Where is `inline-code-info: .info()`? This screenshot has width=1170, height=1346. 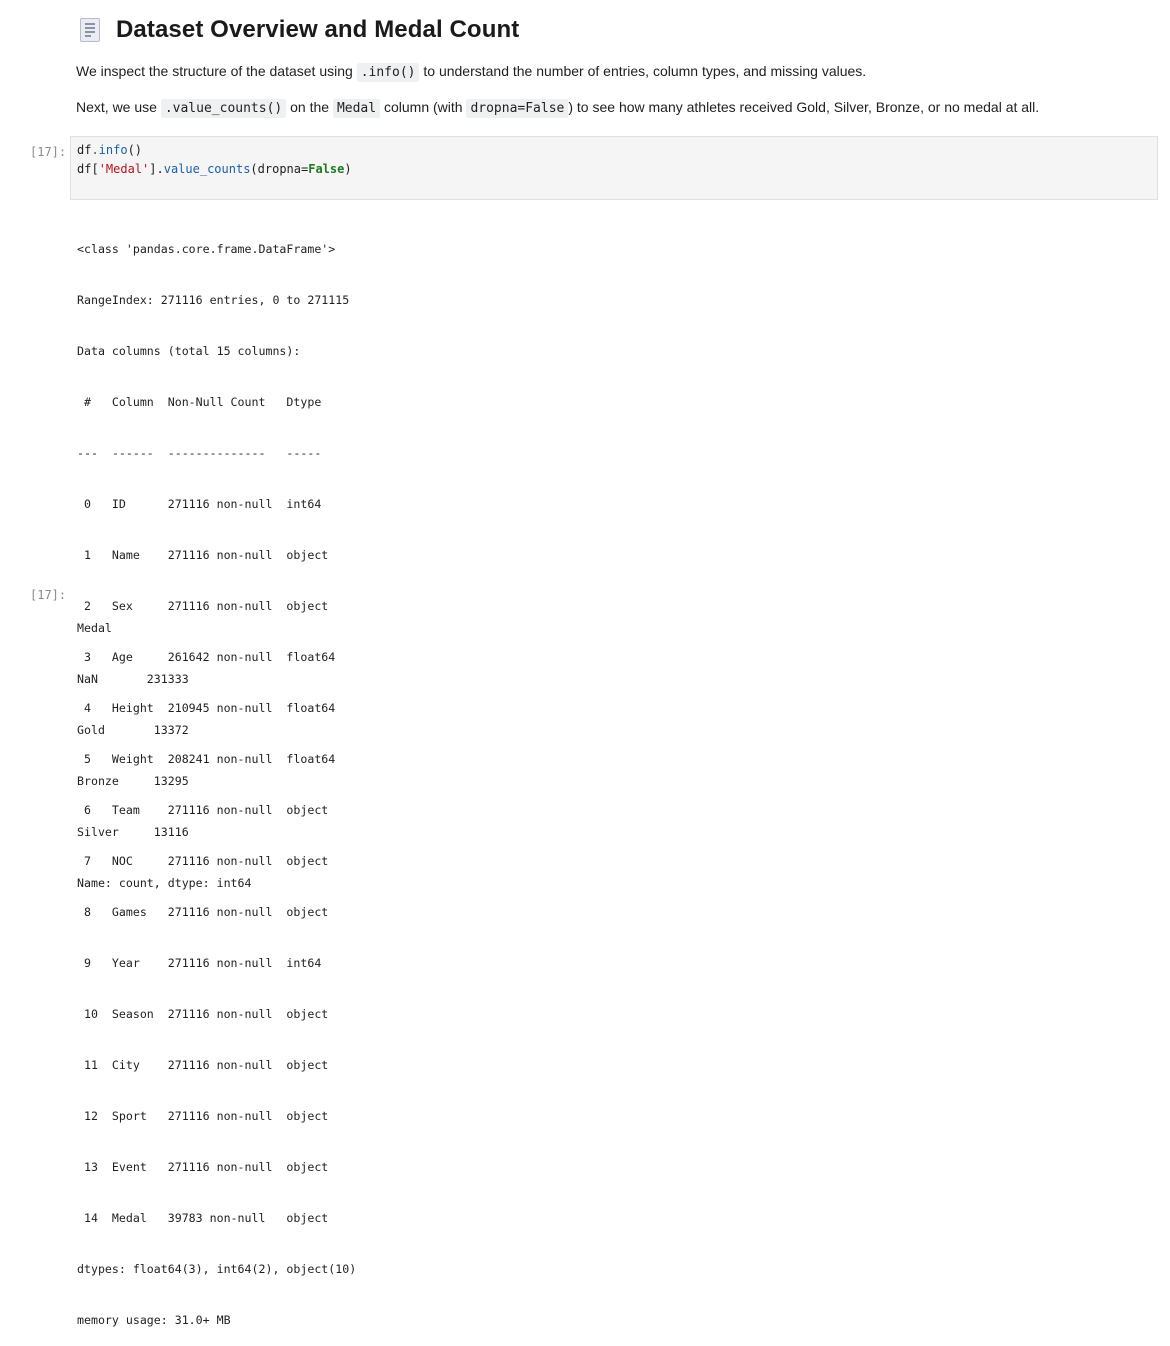 inline-code-info: .info() is located at coordinates (388, 72).